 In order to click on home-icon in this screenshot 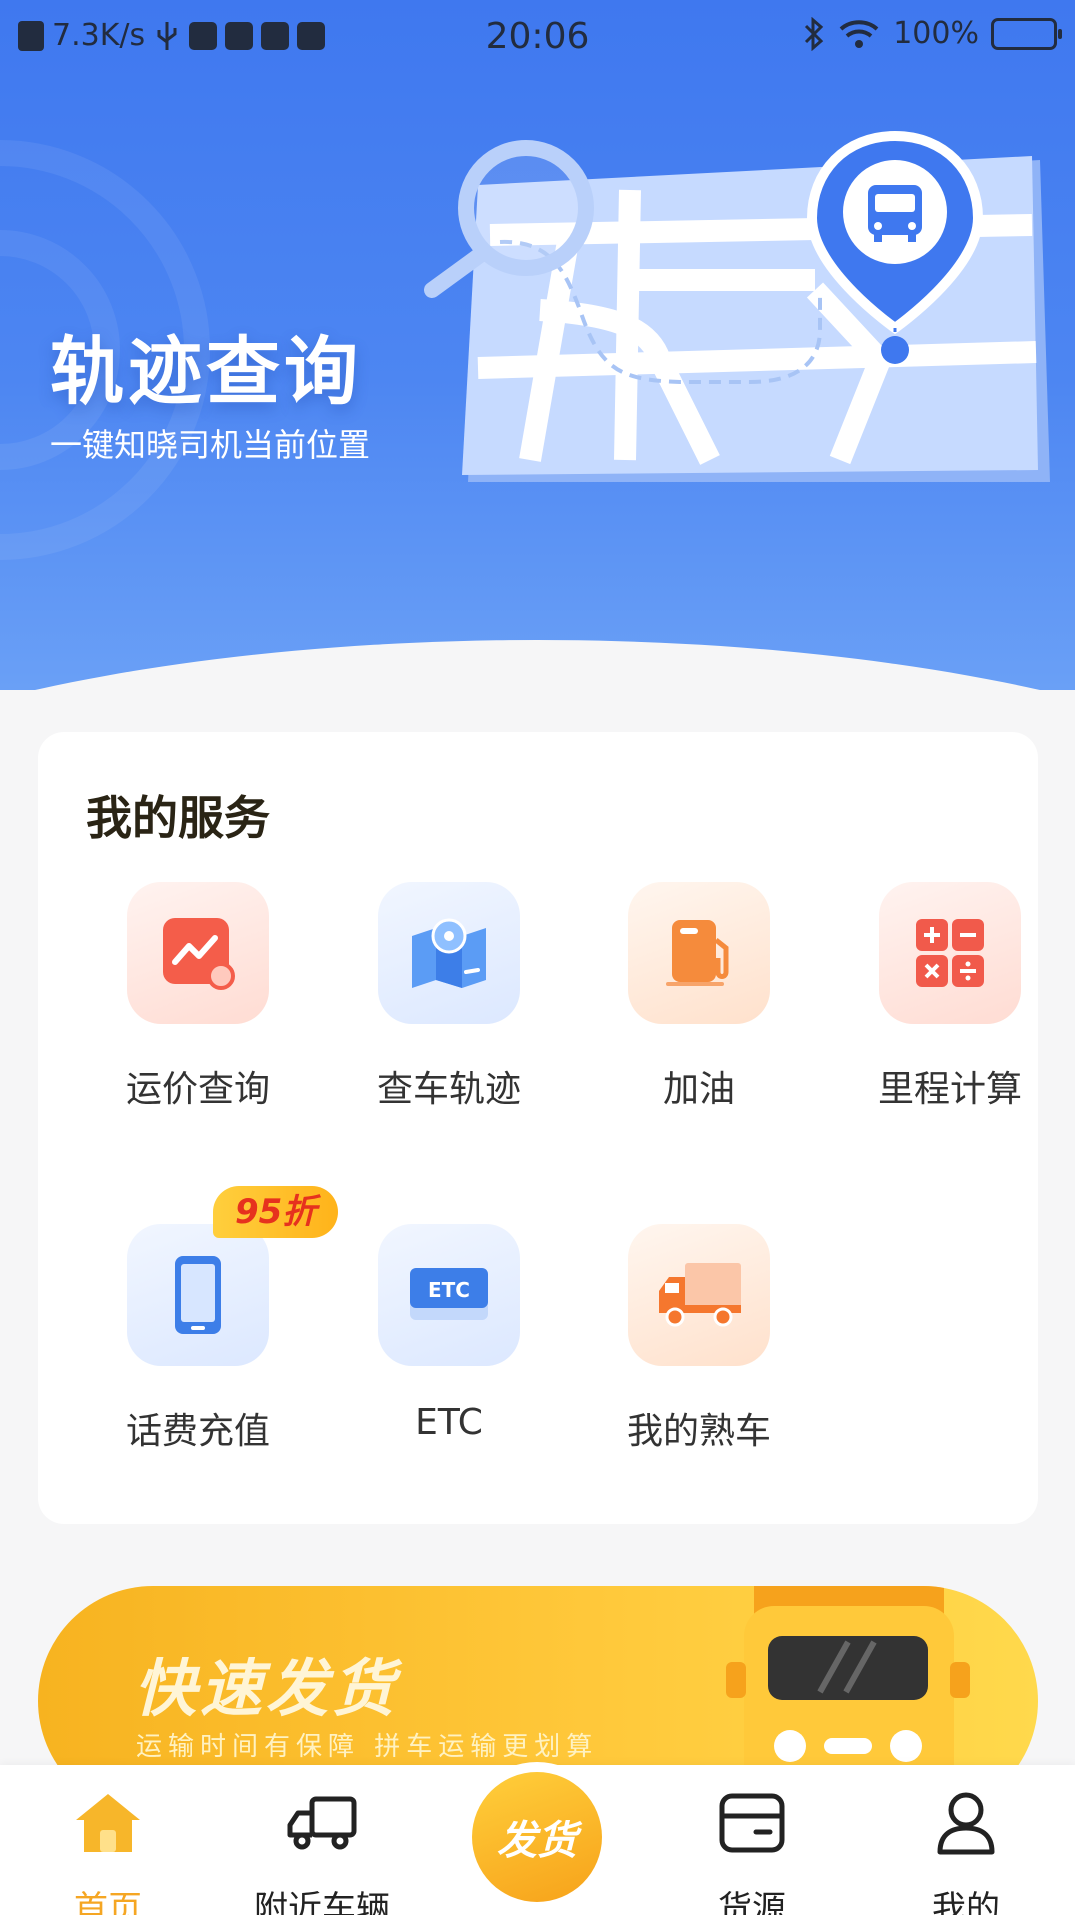, I will do `click(108, 1823)`.